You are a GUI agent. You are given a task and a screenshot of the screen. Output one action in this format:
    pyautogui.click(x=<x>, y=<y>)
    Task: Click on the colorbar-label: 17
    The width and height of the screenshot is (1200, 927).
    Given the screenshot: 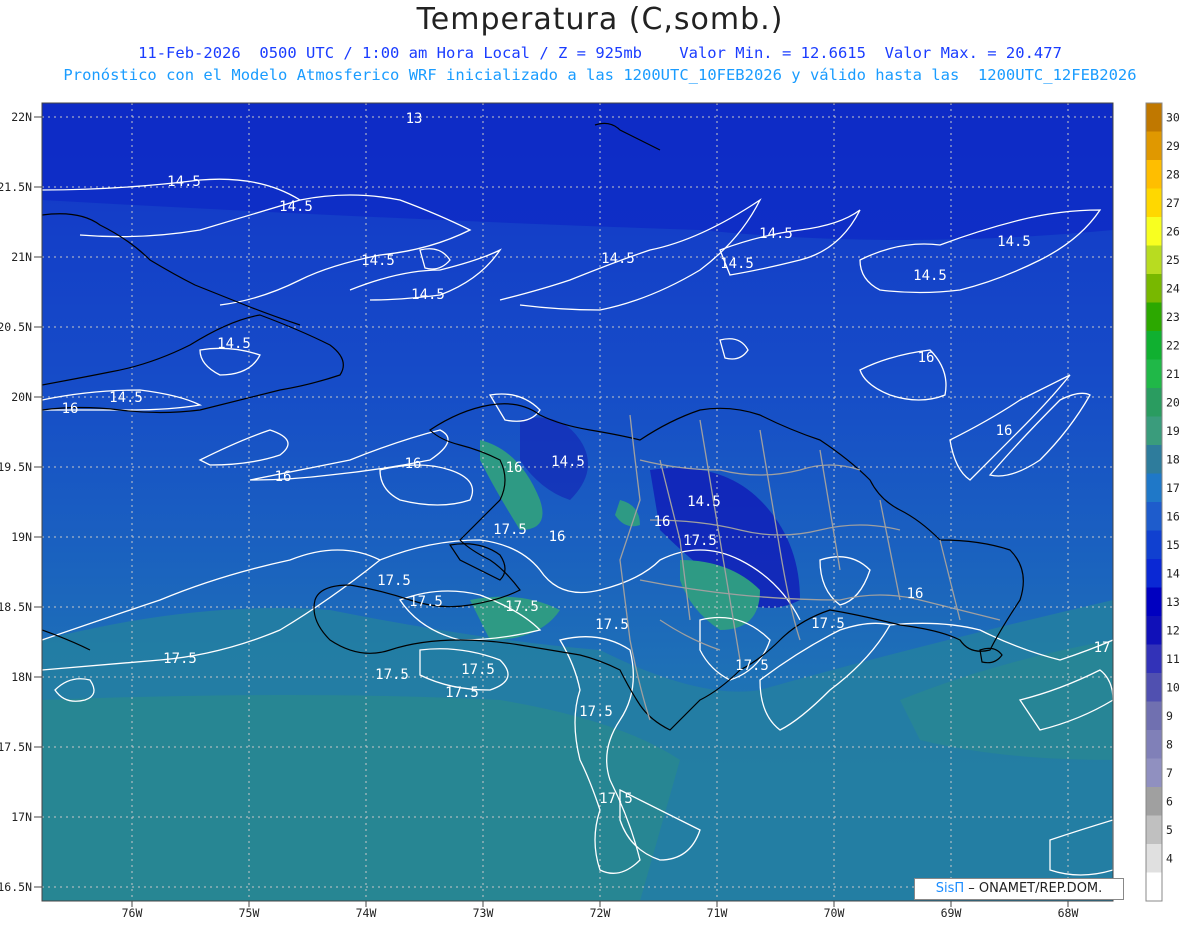 What is the action you would take?
    pyautogui.click(x=1173, y=488)
    